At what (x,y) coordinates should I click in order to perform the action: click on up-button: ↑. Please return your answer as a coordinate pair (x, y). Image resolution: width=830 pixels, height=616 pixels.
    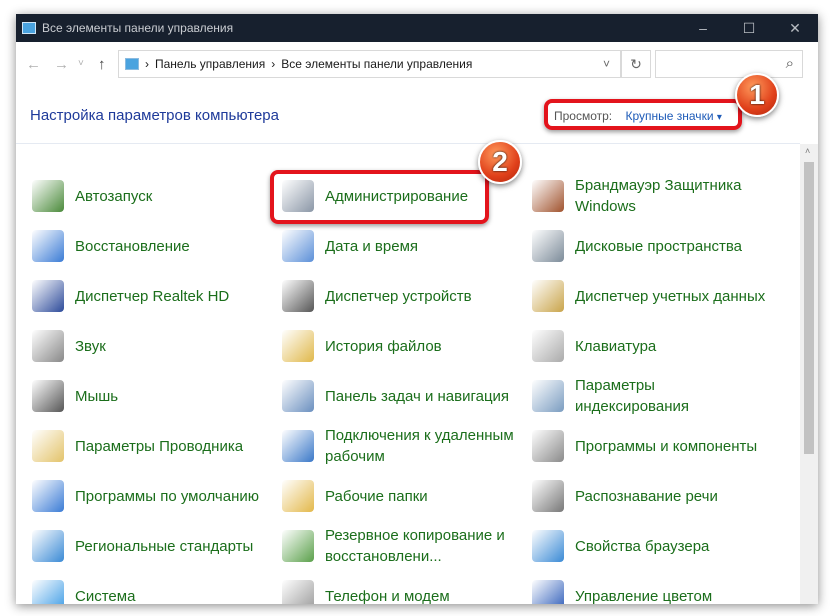
    Looking at the image, I should click on (102, 64).